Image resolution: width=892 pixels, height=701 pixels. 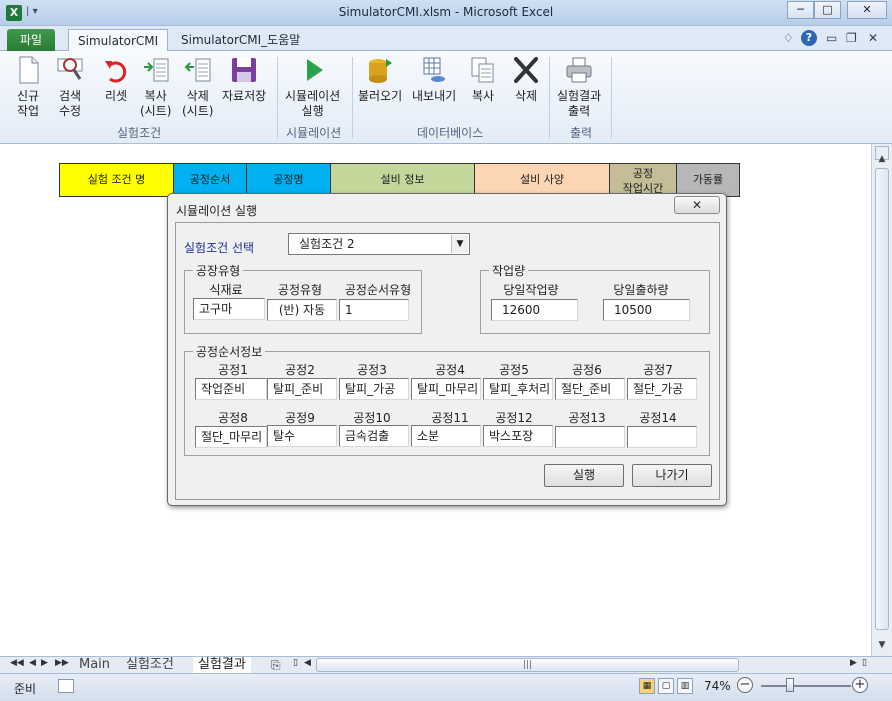 I want to click on process-order-type-field: 1, so click(x=374, y=310).